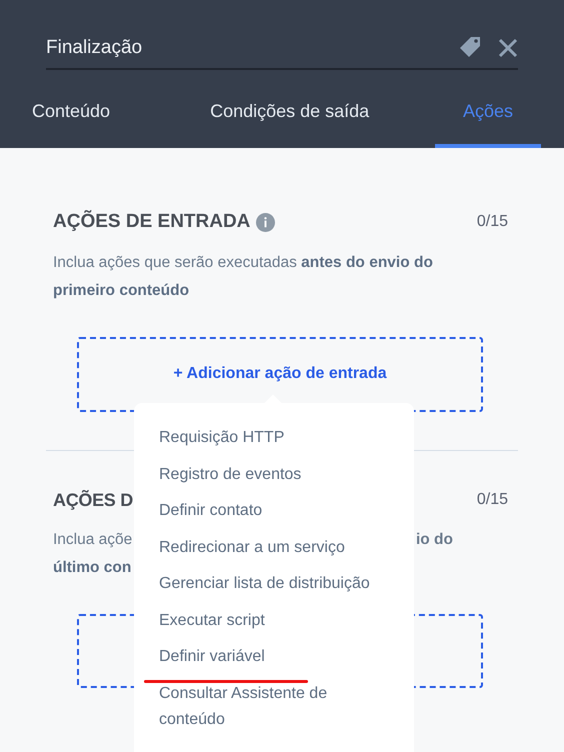 This screenshot has width=564, height=752. I want to click on menu-item: Definir variável, so click(274, 657).